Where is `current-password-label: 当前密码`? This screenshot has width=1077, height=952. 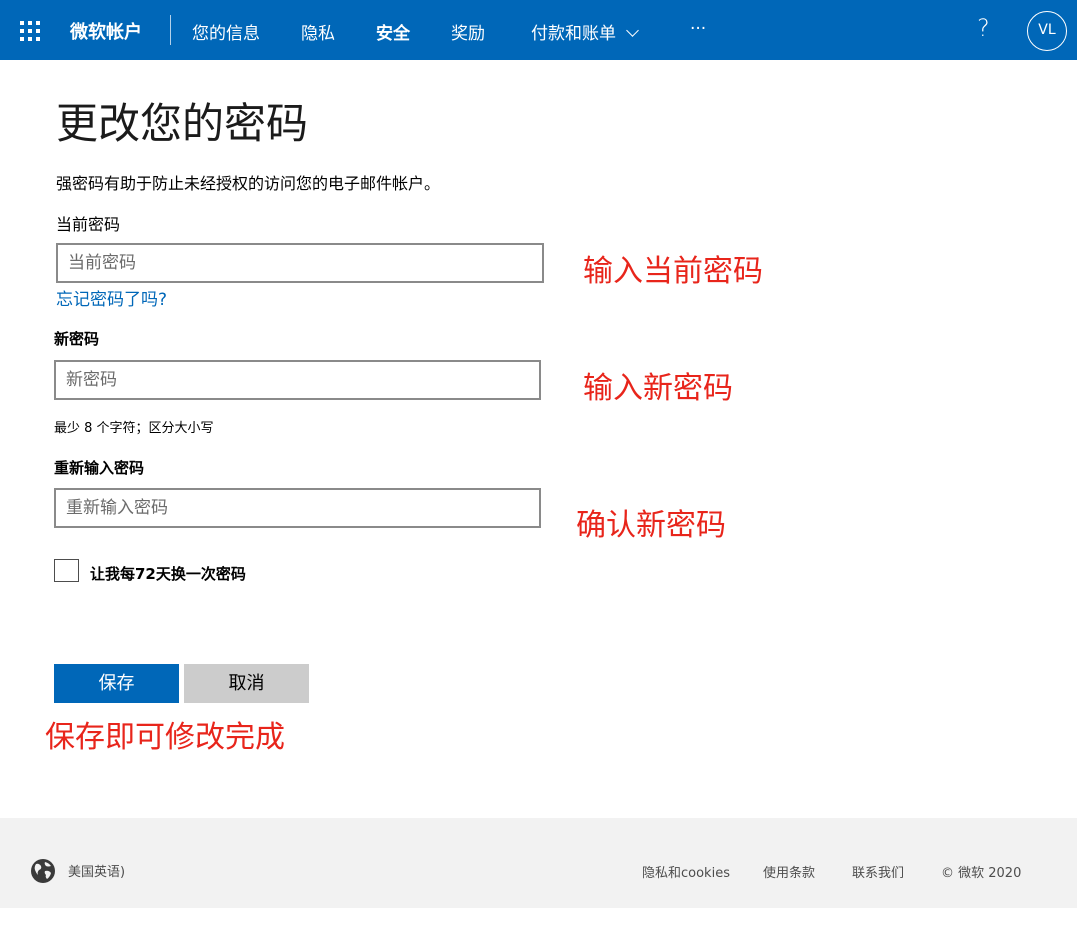 current-password-label: 当前密码 is located at coordinates (88, 224).